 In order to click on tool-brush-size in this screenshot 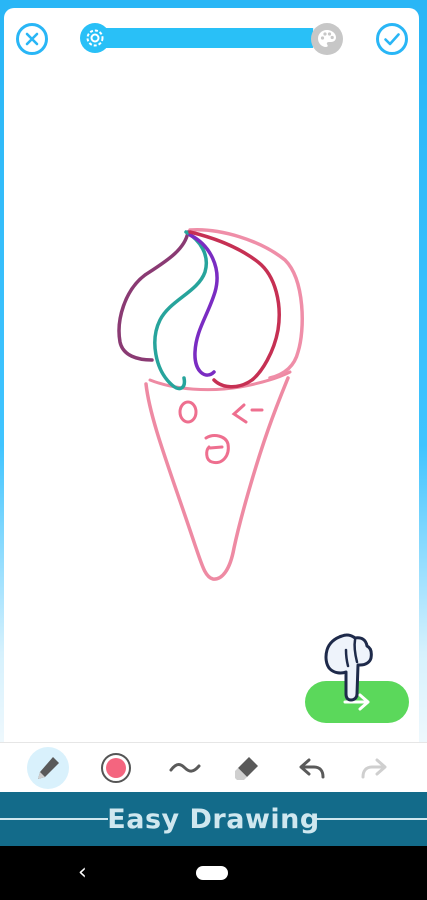, I will do `click(185, 768)`.